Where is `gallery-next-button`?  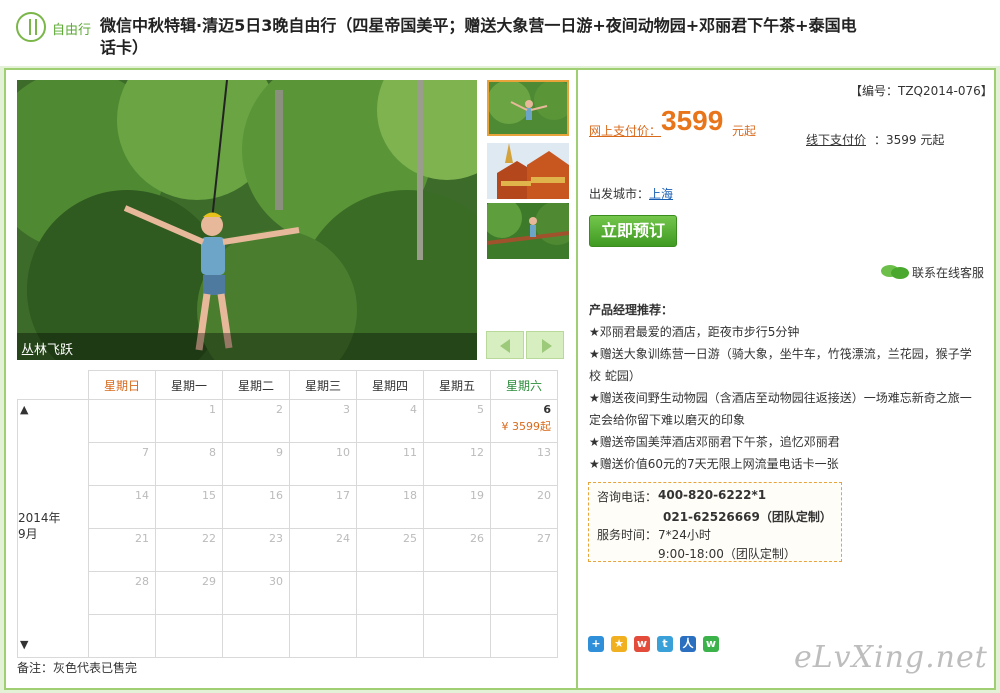
gallery-next-button is located at coordinates (545, 345).